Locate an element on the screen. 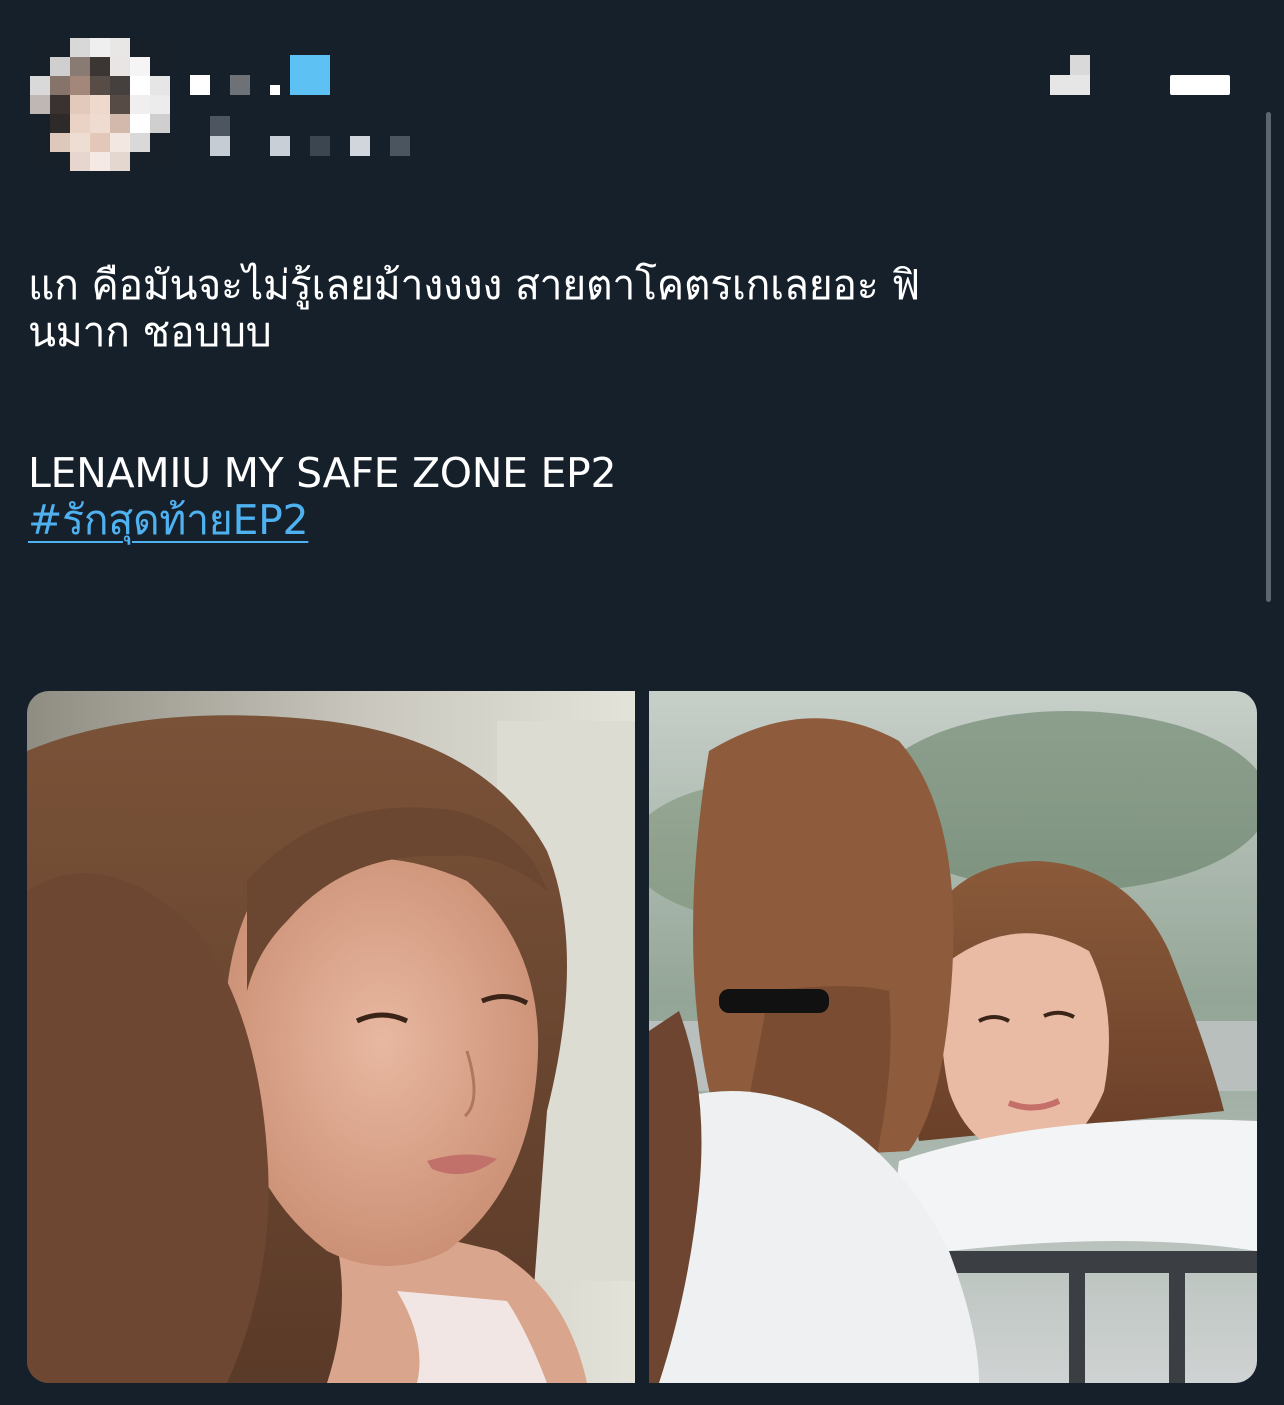 Image resolution: width=1284 pixels, height=1405 pixels. scrollbar is located at coordinates (1268, 357).